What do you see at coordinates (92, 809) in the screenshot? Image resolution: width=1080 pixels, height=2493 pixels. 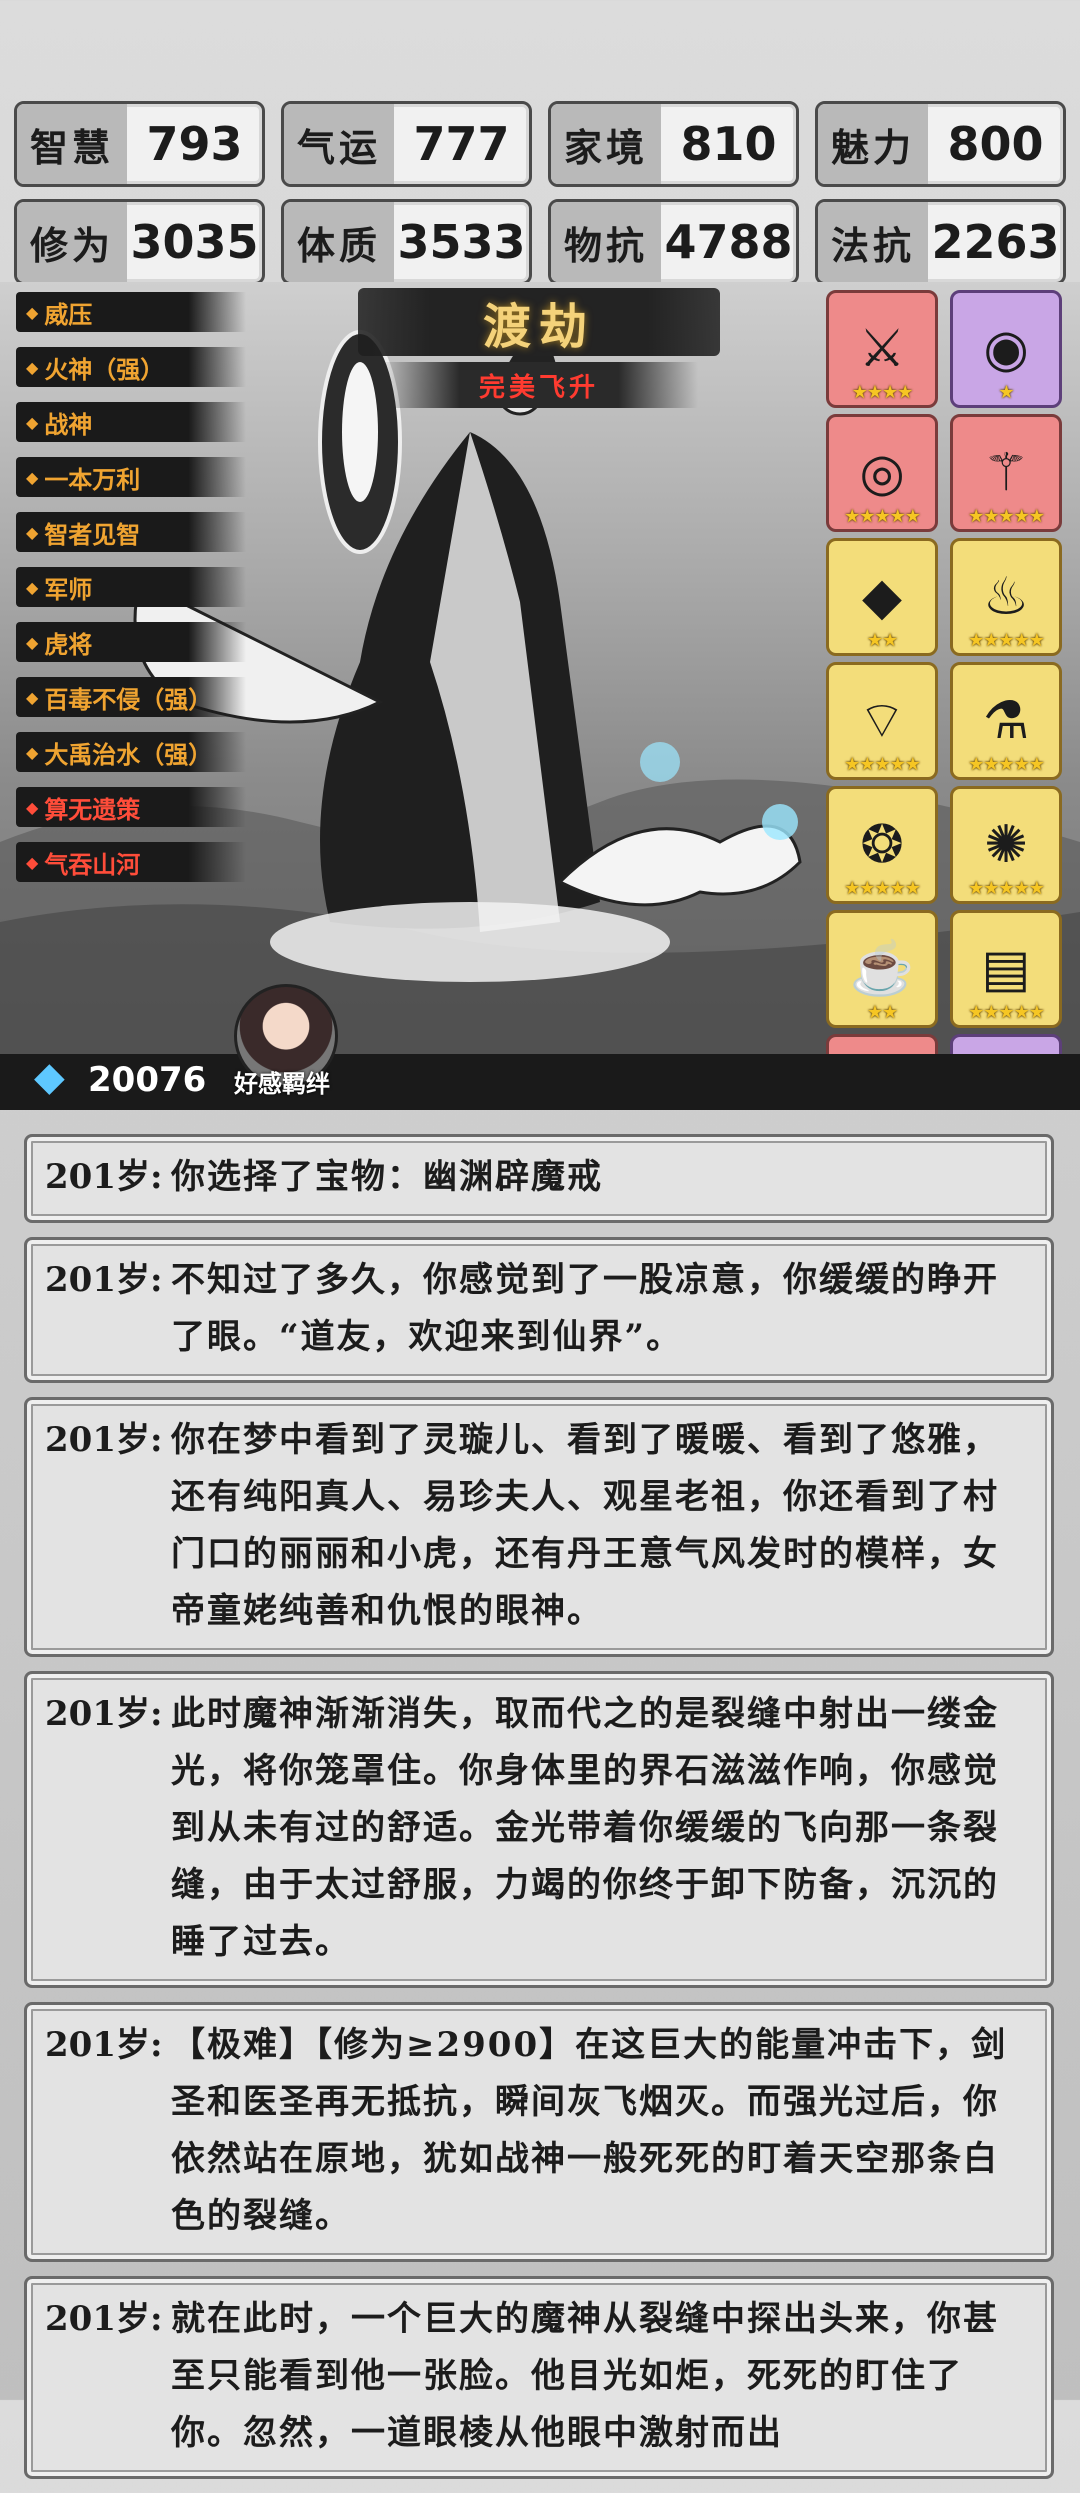 I see `skill-label: 算无遗策` at bounding box center [92, 809].